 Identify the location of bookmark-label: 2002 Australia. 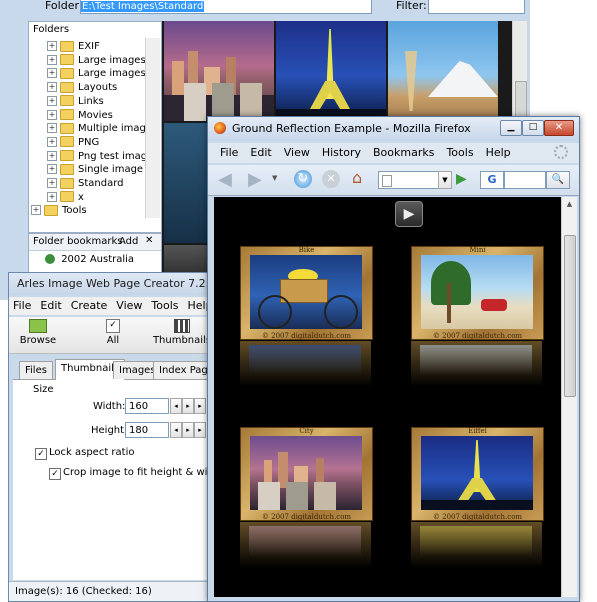
(98, 259).